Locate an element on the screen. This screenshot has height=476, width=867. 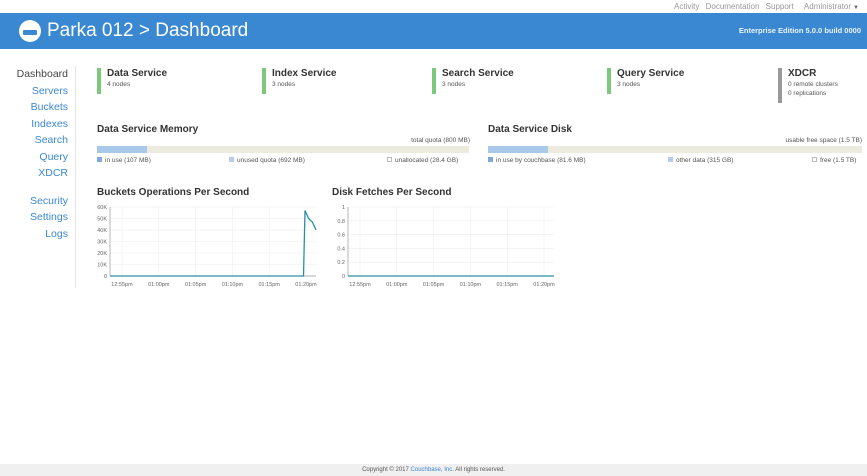
ops-chart-title: Buckets Operations Per Second is located at coordinates (173, 192).